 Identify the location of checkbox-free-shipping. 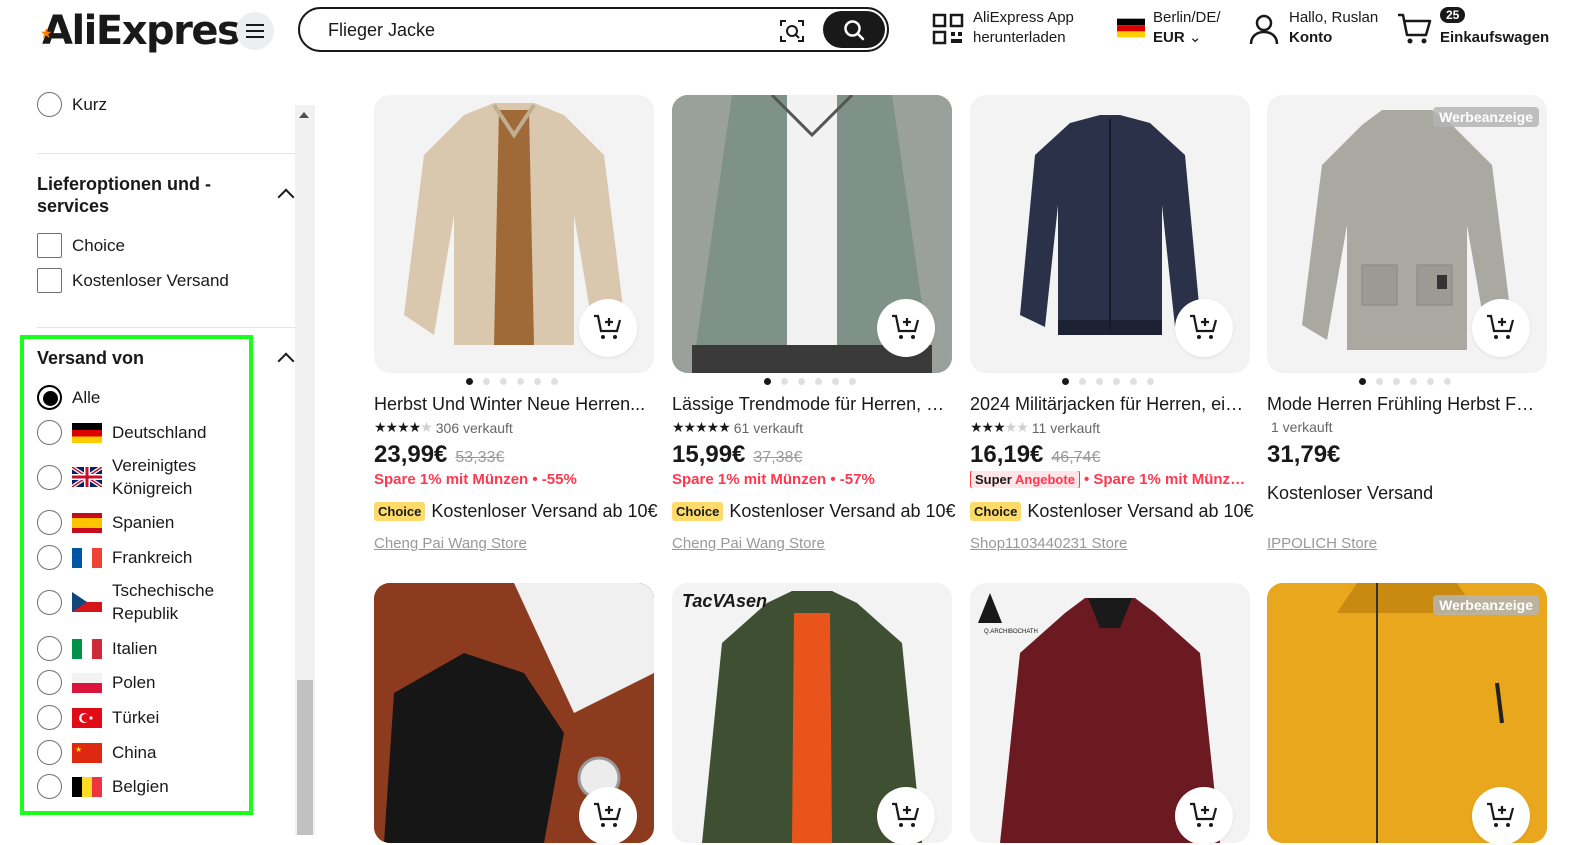
(49, 280).